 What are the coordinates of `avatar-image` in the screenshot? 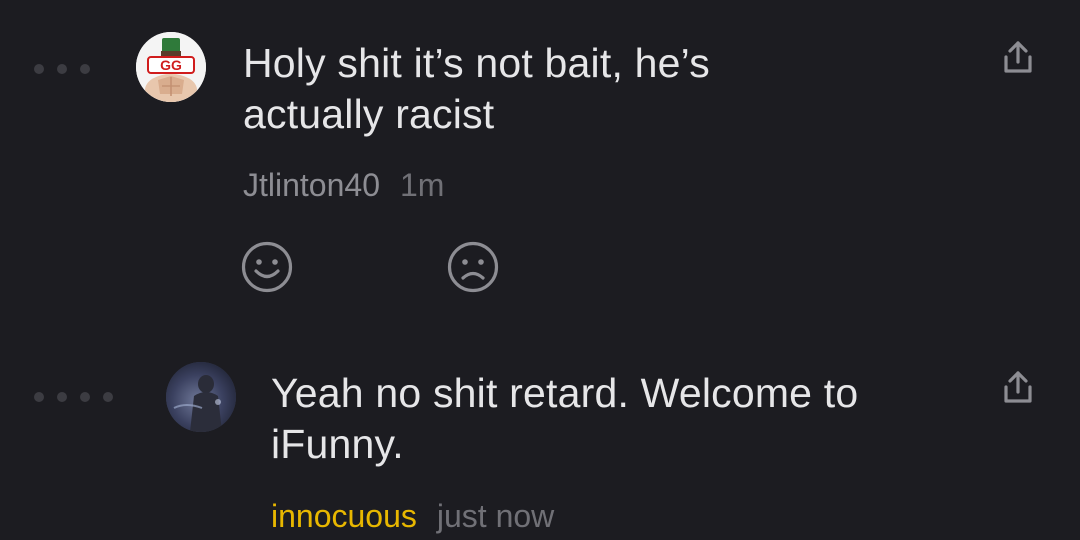 It's located at (201, 397).